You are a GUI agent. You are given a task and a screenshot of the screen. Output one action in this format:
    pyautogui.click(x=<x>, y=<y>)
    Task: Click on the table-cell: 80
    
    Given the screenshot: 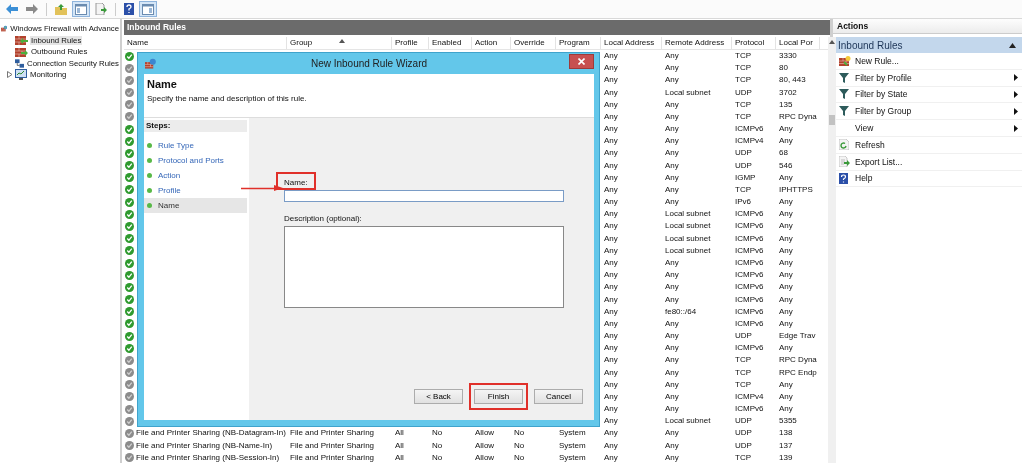 What is the action you would take?
    pyautogui.click(x=783, y=68)
    